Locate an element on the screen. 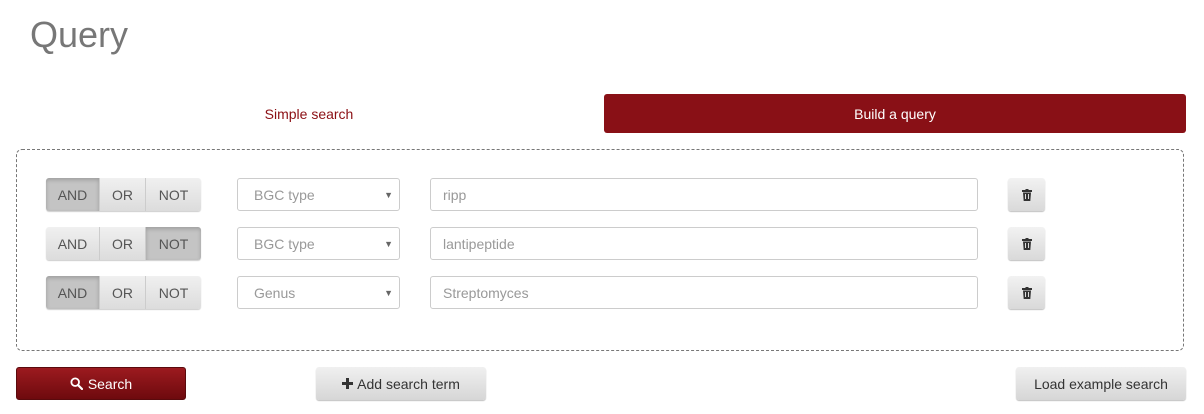 This screenshot has width=1204, height=414. query-term-row: AND OR NOT BGC type ▼ ripp is located at coordinates (546, 194).